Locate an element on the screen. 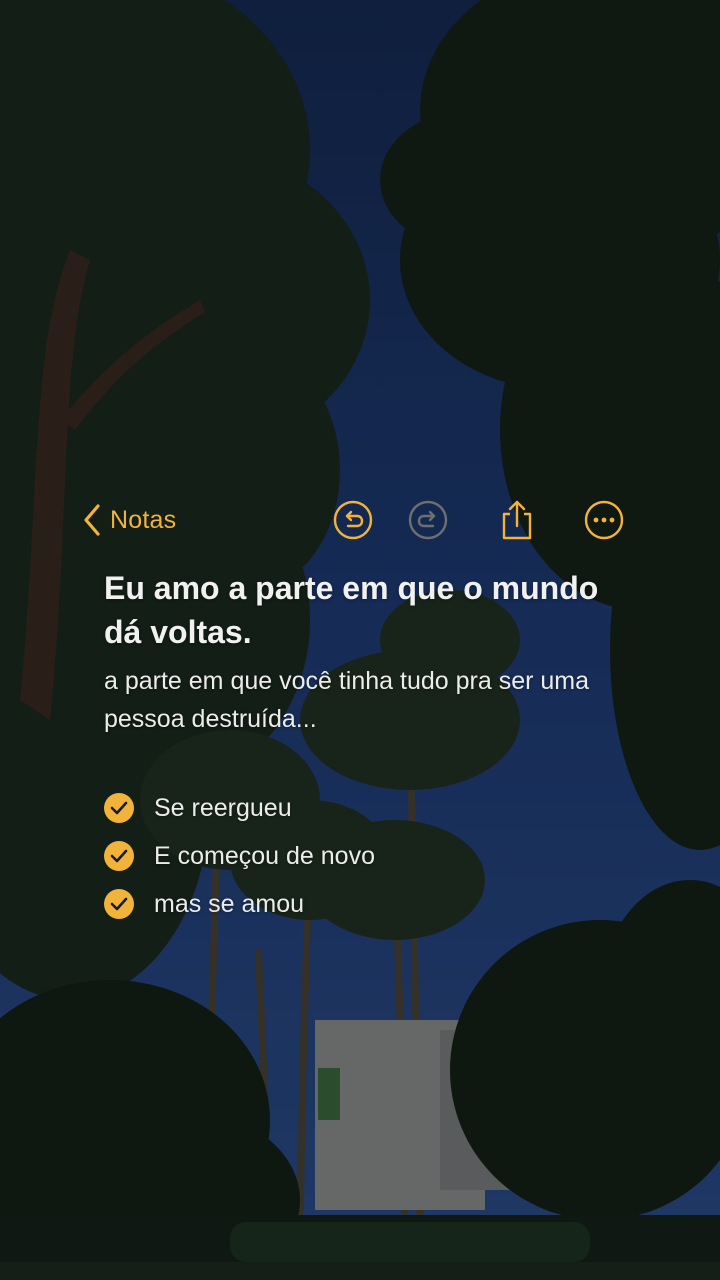 The height and width of the screenshot is (1280, 720). more-button is located at coordinates (604, 520).